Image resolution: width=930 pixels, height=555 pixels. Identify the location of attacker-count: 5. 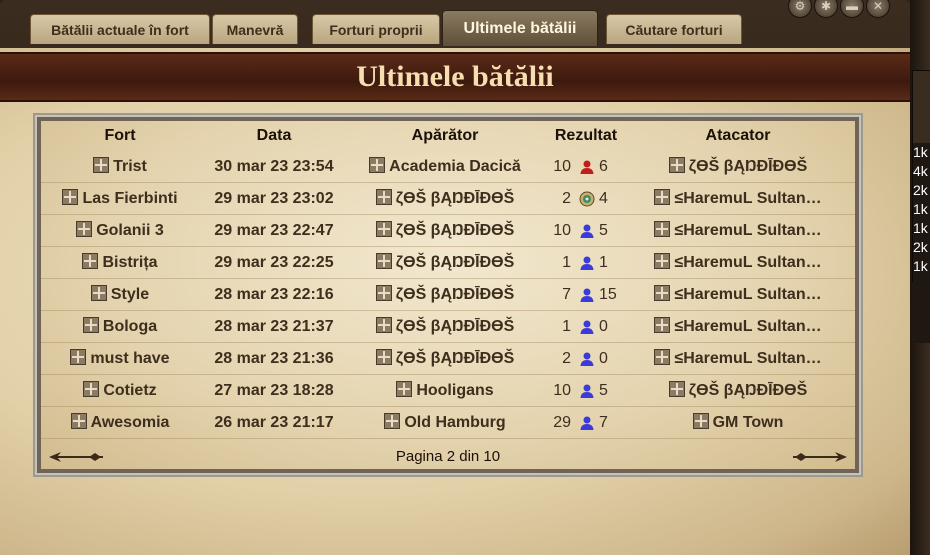
(603, 230).